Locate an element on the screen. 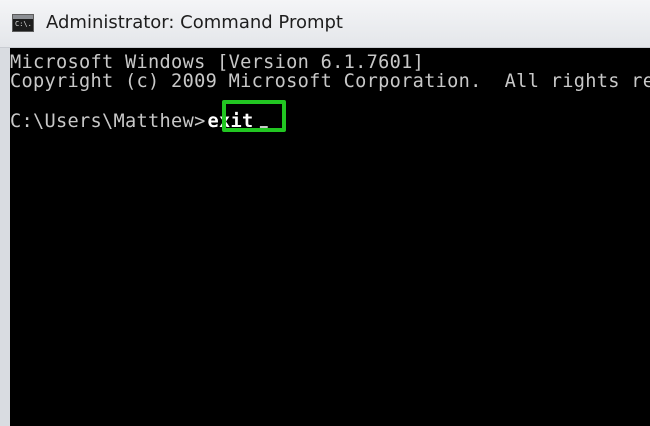 The image size is (650, 426). icon-prompt-text: C:\. is located at coordinates (23, 24).